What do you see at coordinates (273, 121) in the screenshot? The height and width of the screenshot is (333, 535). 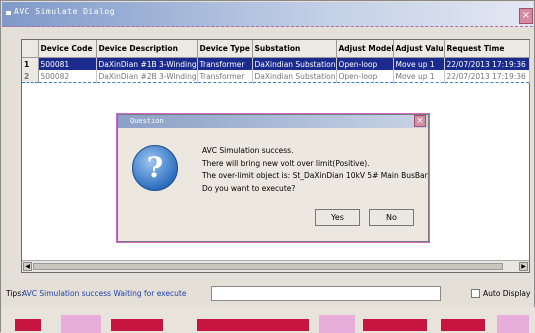 I see `dialog-titlebar: Question ×` at bounding box center [273, 121].